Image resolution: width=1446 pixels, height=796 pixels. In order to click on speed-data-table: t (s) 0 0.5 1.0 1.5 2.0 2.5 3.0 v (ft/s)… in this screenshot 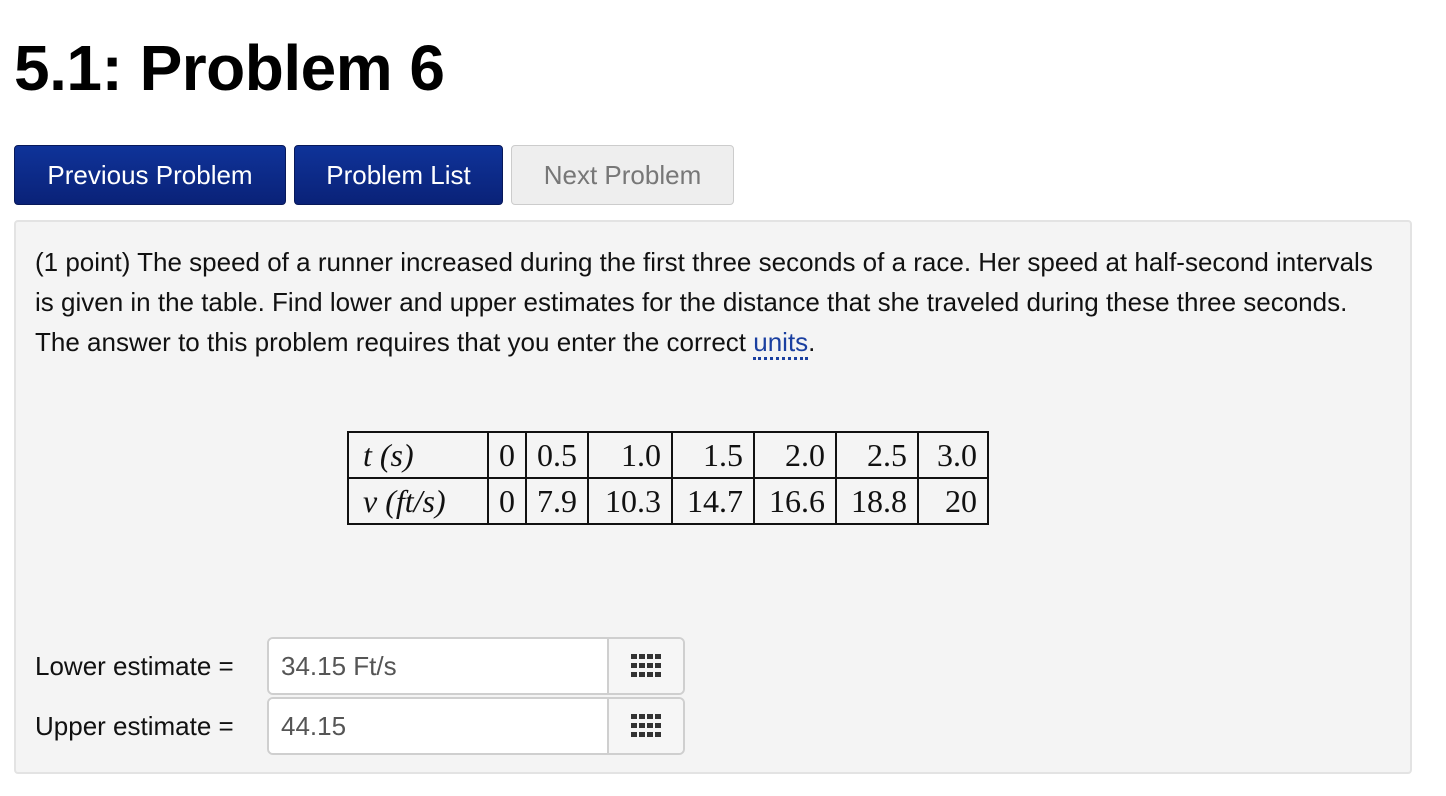, I will do `click(668, 478)`.